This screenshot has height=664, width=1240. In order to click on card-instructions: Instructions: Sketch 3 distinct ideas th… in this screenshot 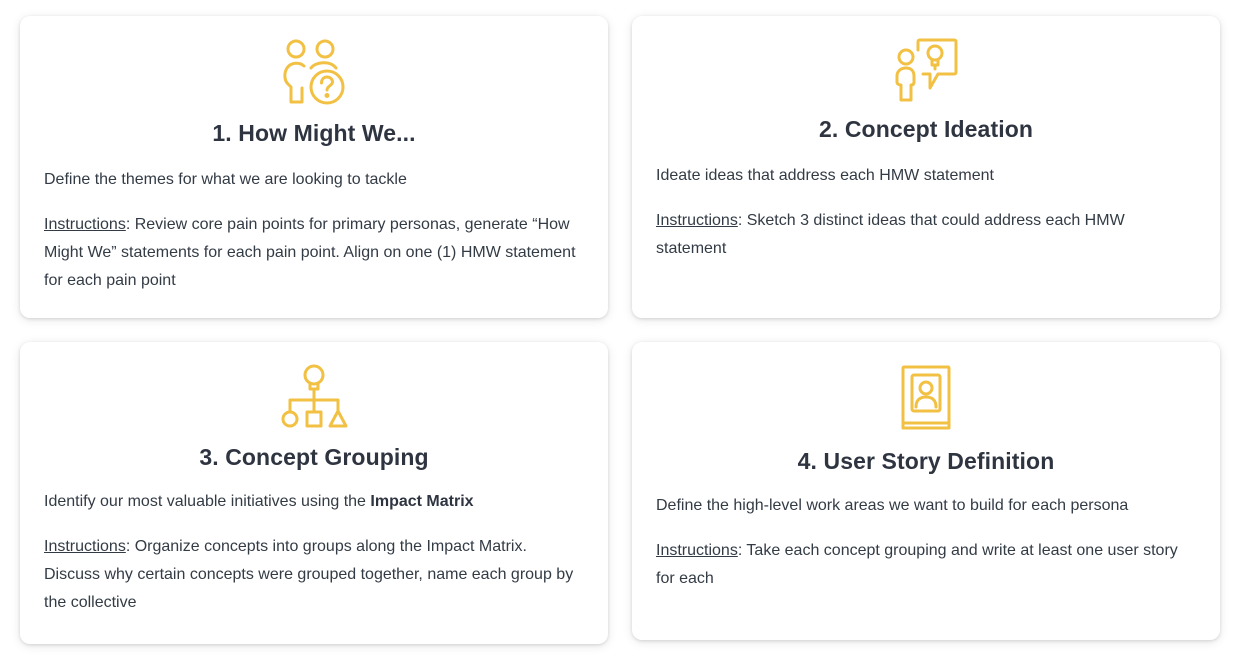, I will do `click(924, 235)`.